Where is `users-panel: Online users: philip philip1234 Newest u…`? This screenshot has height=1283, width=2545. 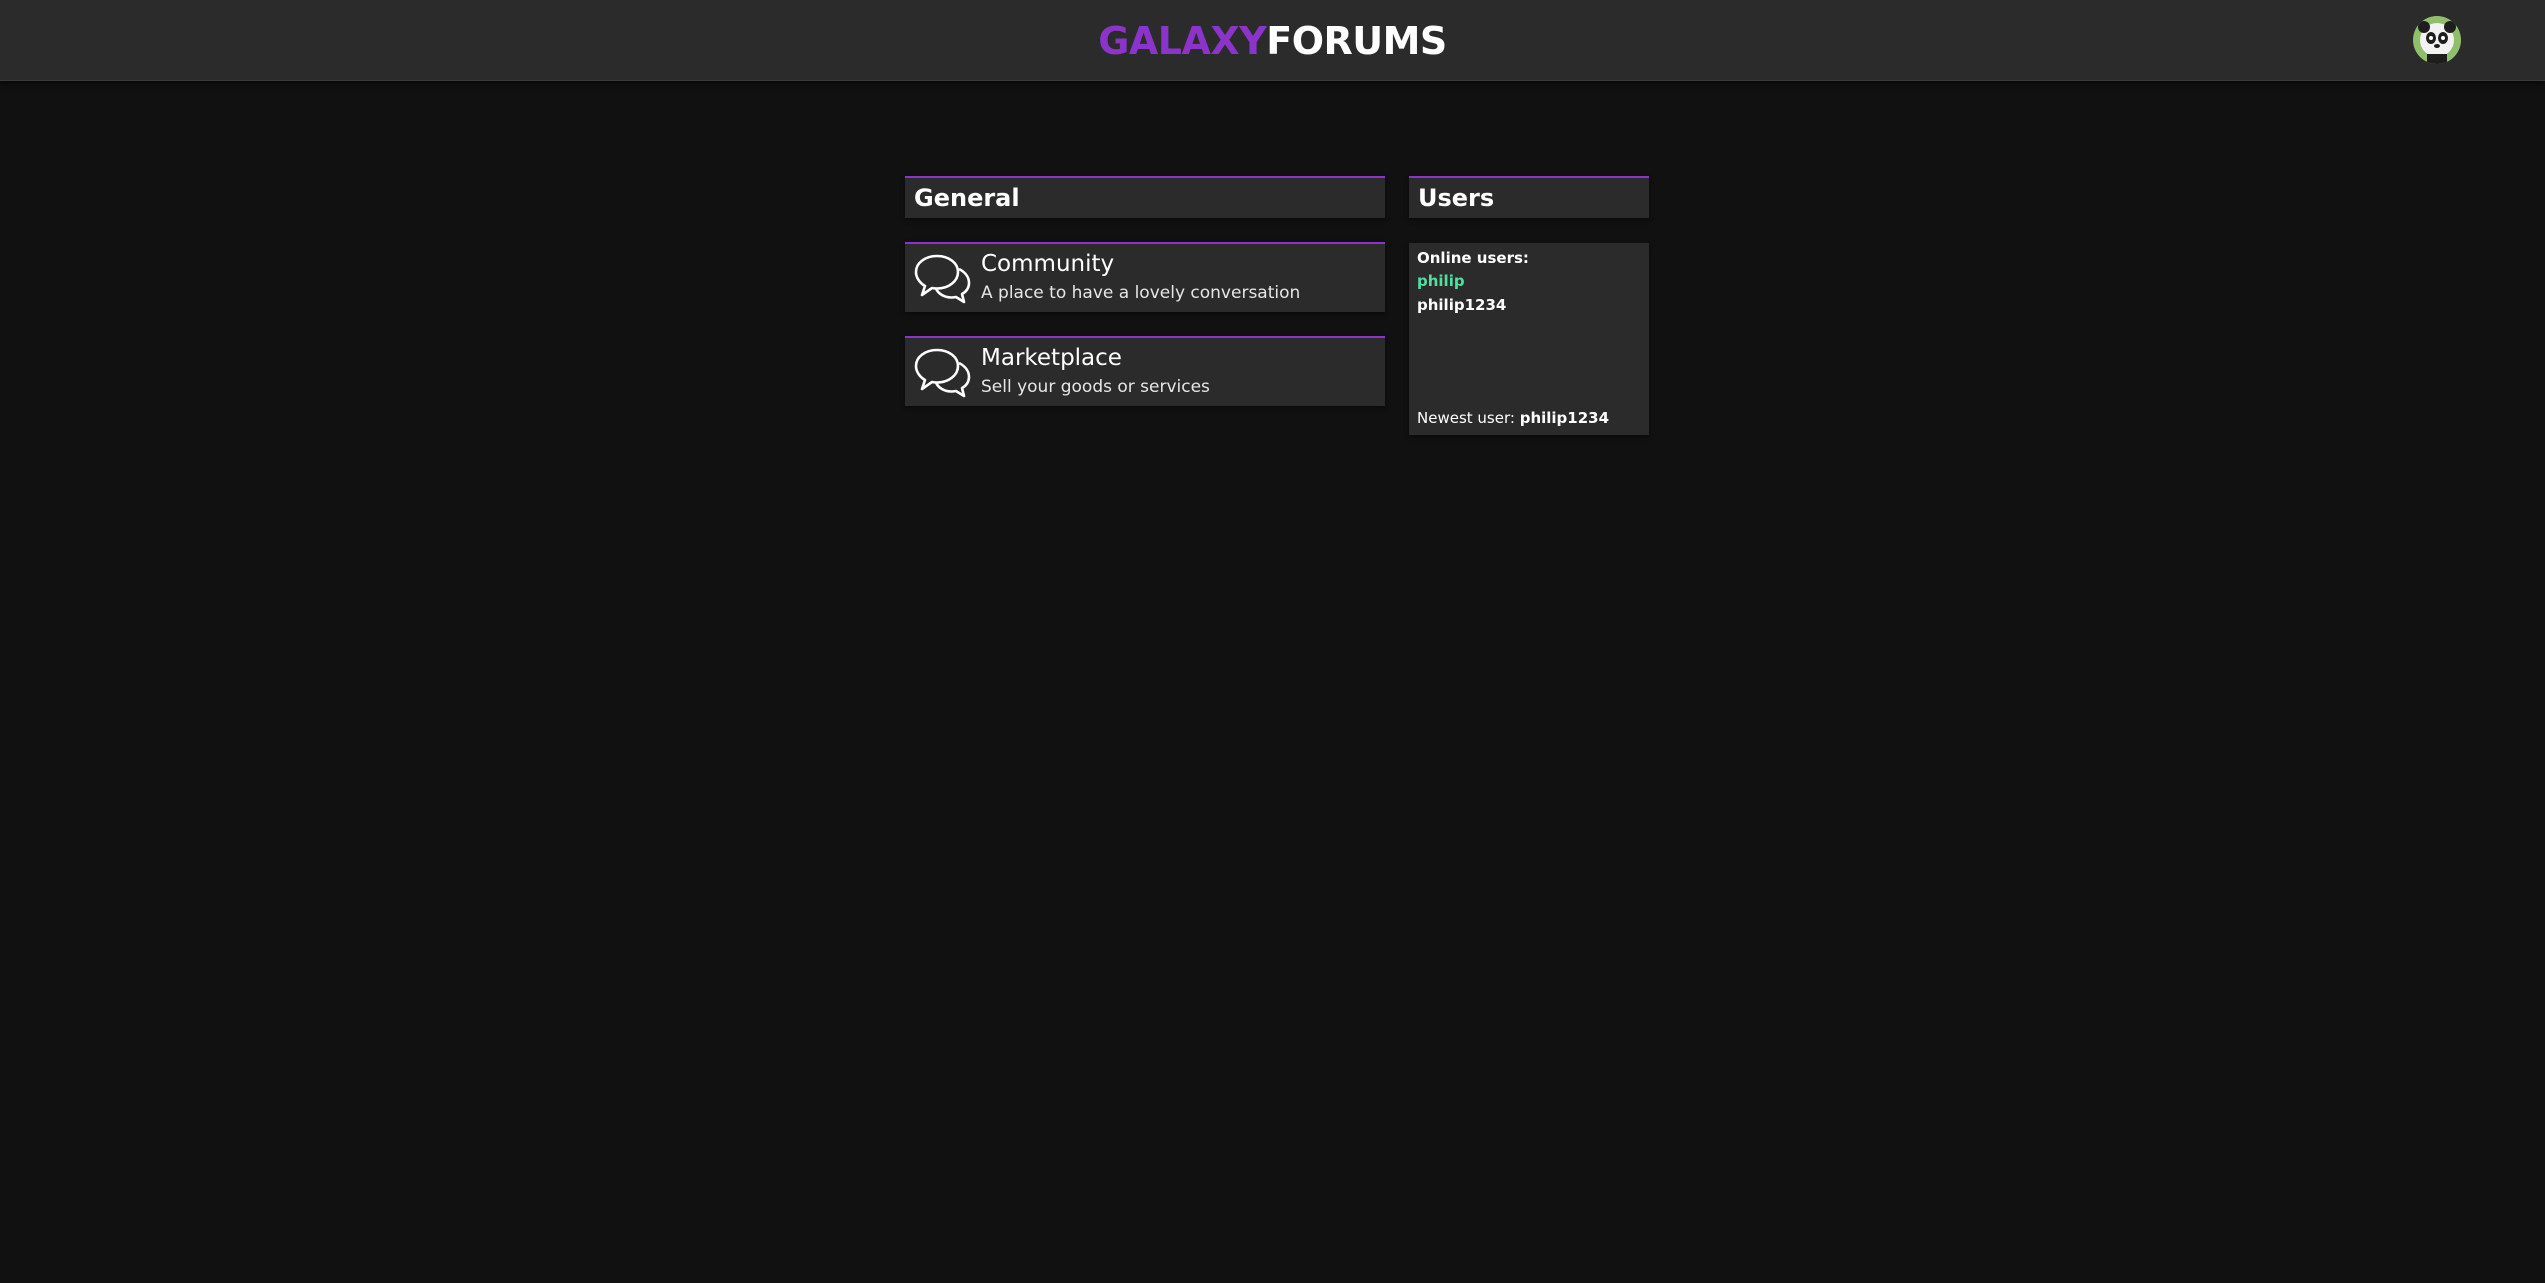
users-panel: Online users: philip philip1234 Newest u… is located at coordinates (1529, 339).